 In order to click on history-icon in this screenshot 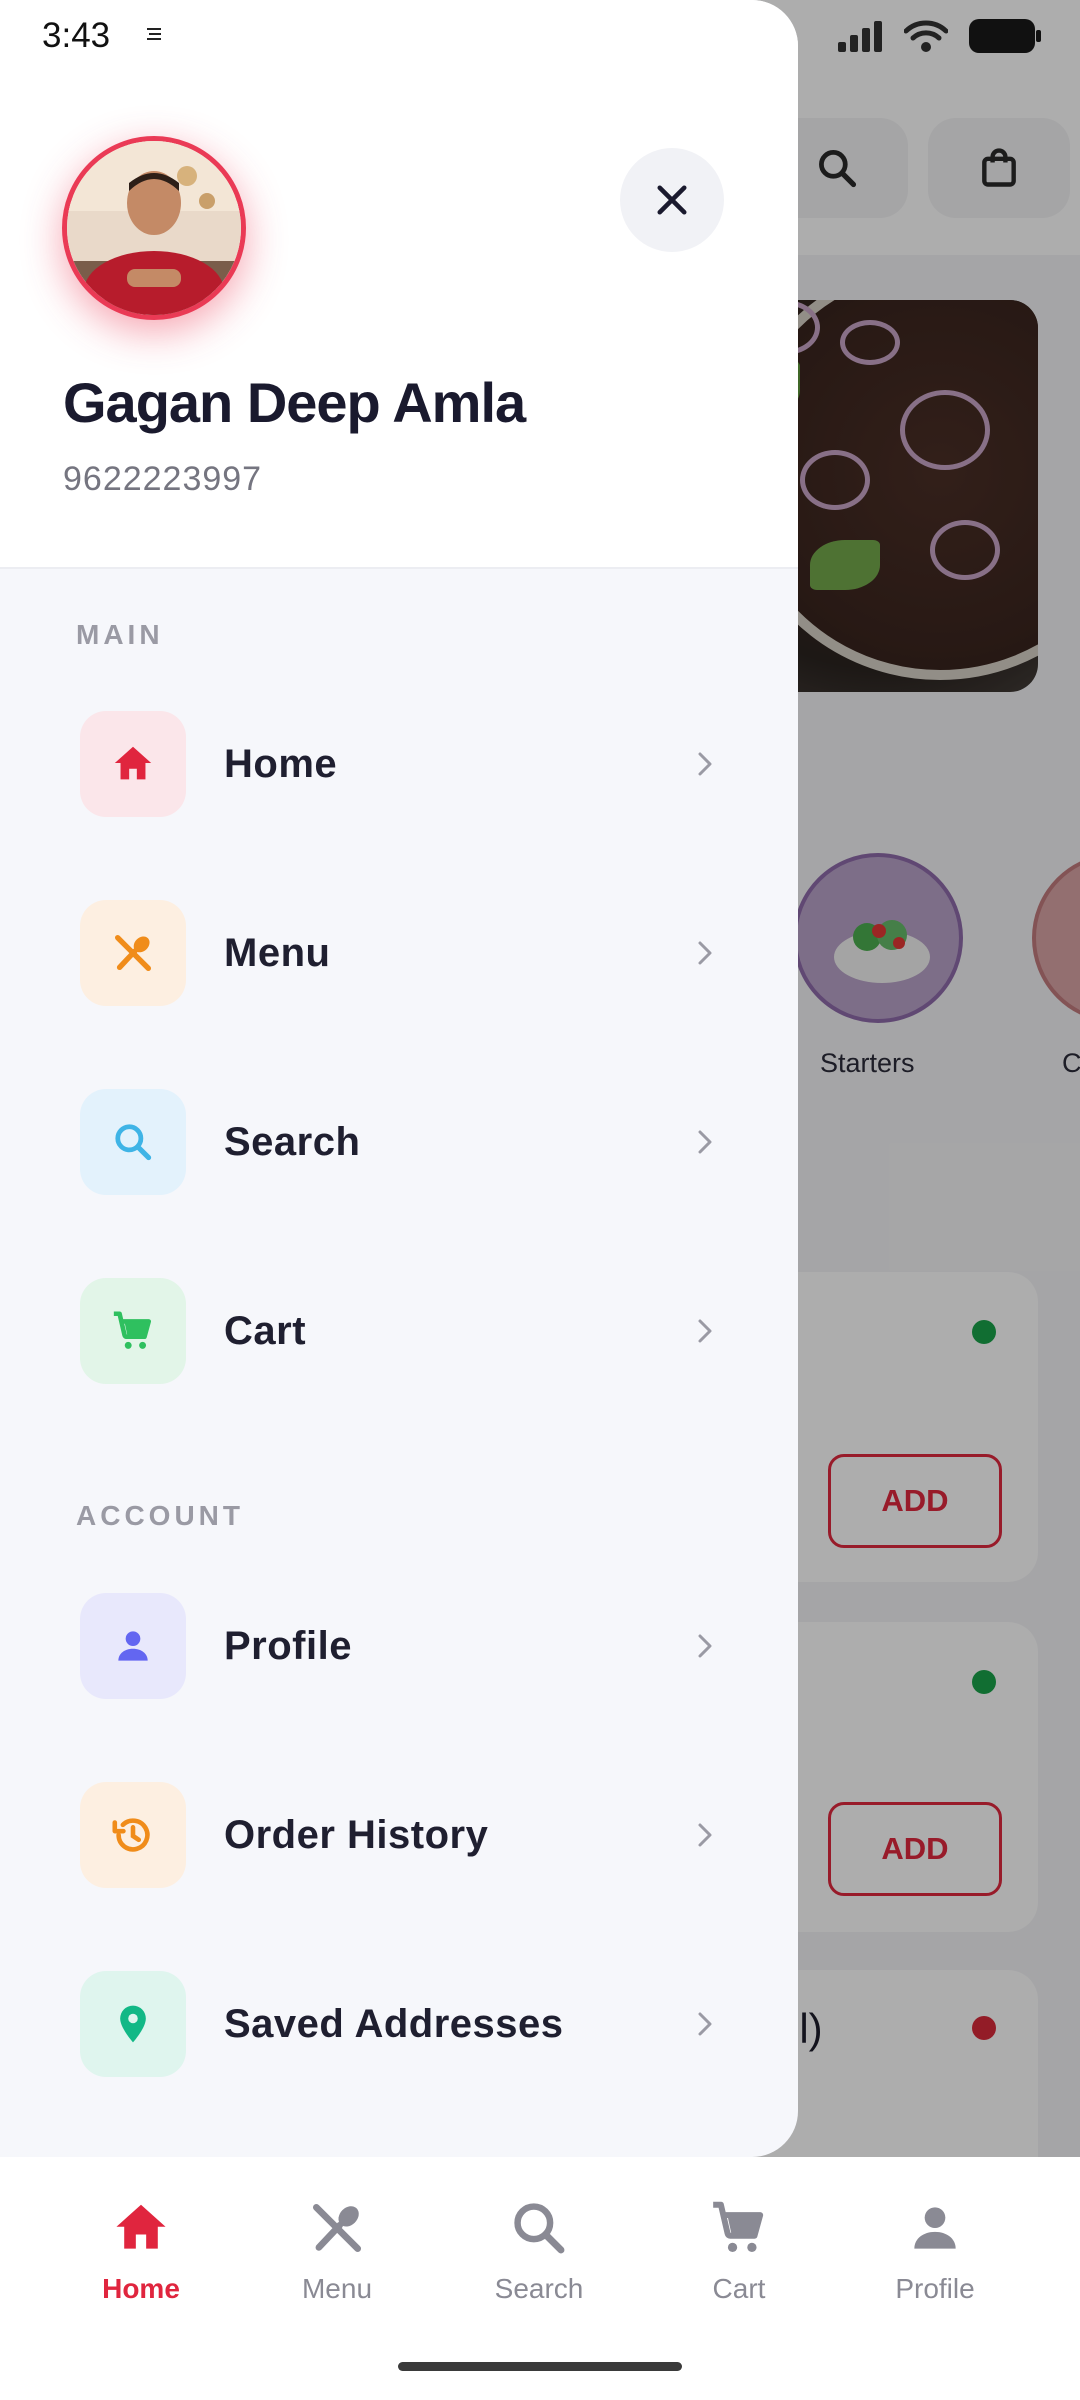, I will do `click(131, 1835)`.